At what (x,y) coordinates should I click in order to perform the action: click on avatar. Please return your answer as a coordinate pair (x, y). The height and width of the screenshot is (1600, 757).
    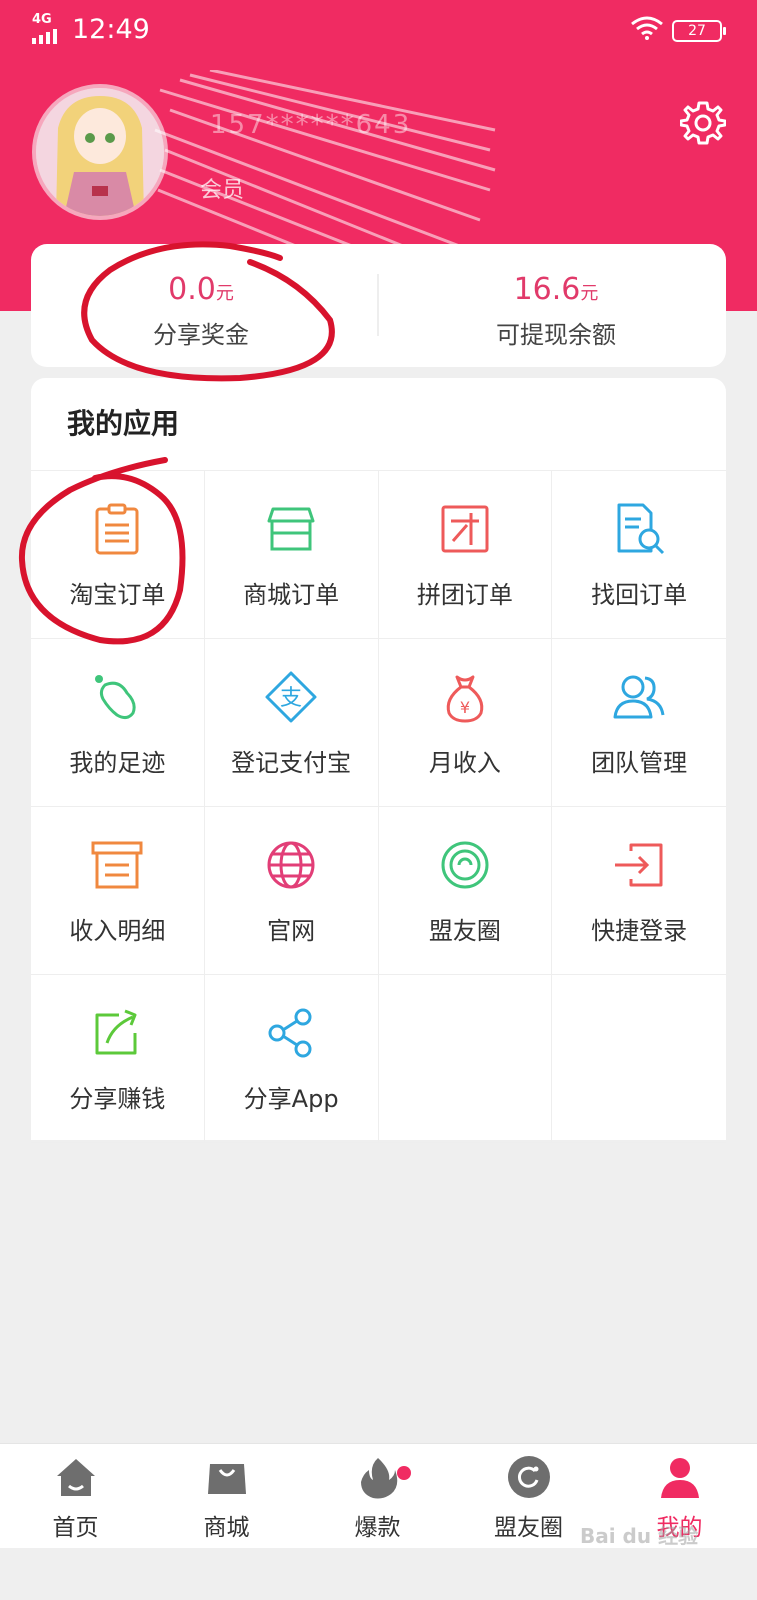
    Looking at the image, I should click on (100, 152).